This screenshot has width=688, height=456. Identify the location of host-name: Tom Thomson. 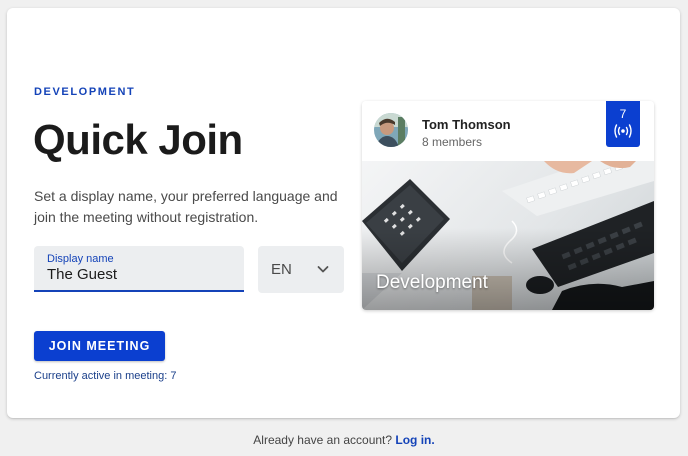
(466, 124).